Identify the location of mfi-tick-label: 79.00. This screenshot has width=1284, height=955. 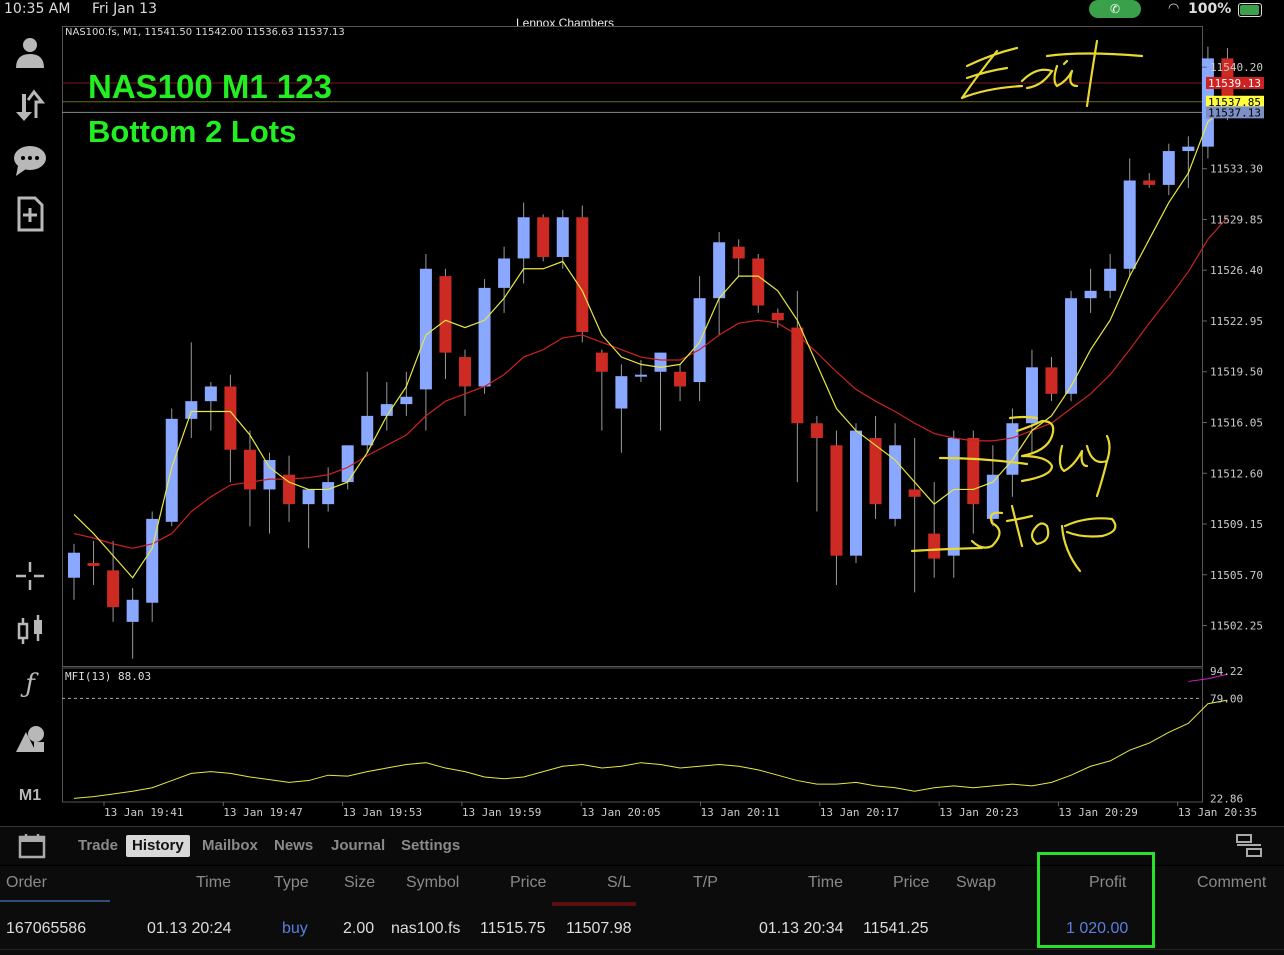
(1226, 698).